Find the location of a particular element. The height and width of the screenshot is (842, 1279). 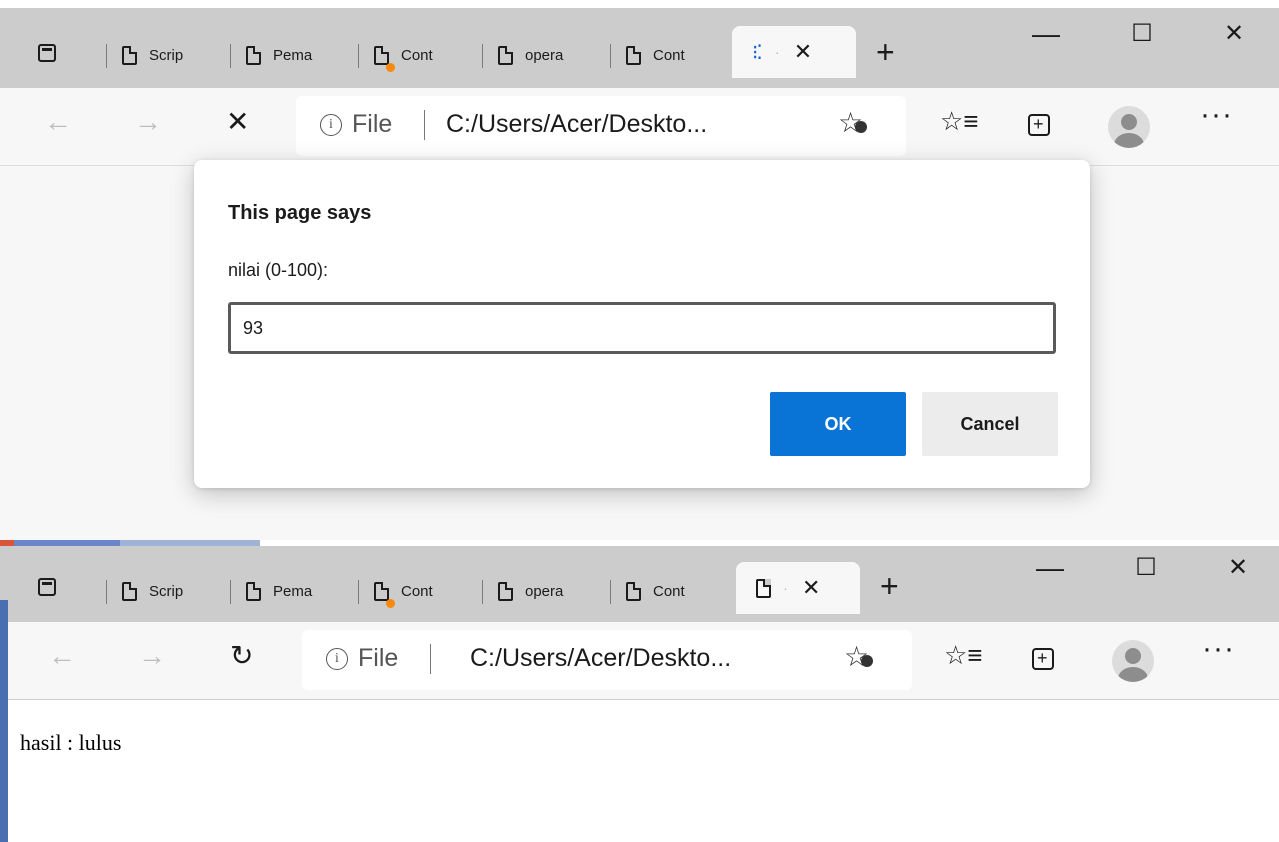

tab-active: ⁝⁚ · ✕ is located at coordinates (794, 52).